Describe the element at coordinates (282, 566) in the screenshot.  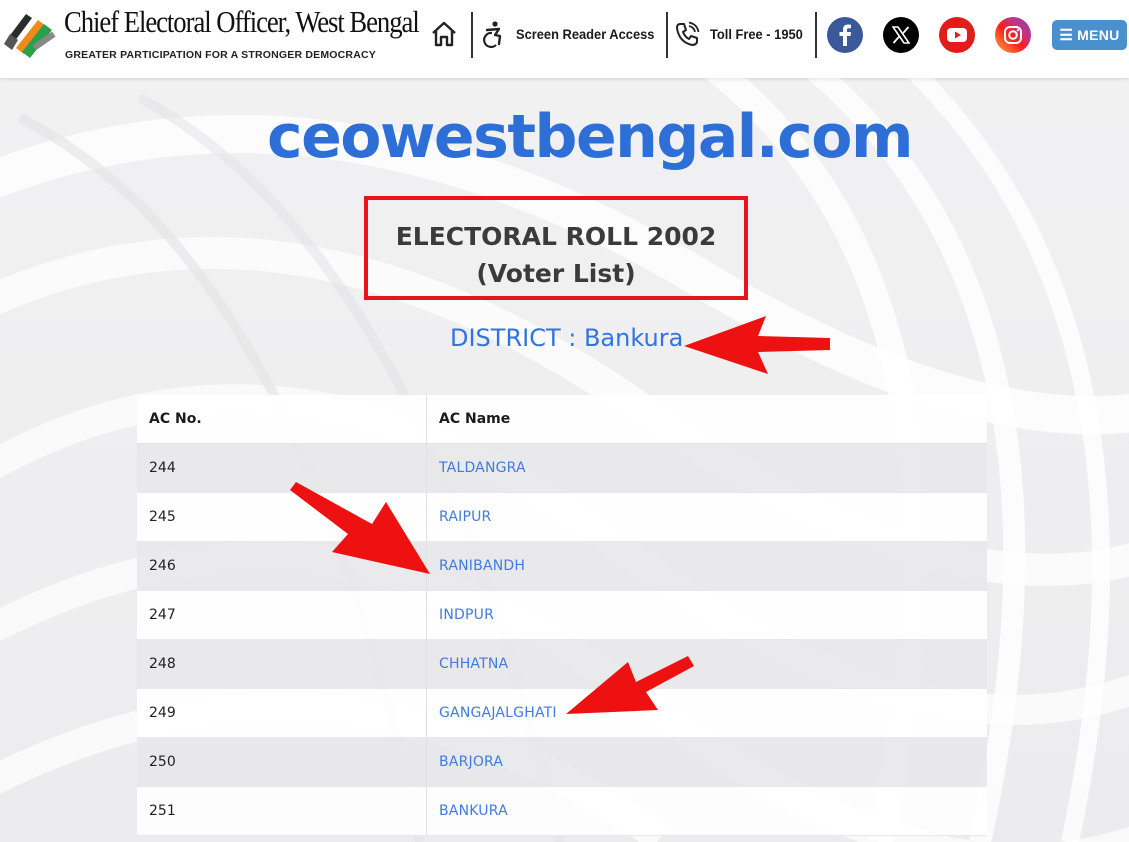
I see `ac-number: 246` at that location.